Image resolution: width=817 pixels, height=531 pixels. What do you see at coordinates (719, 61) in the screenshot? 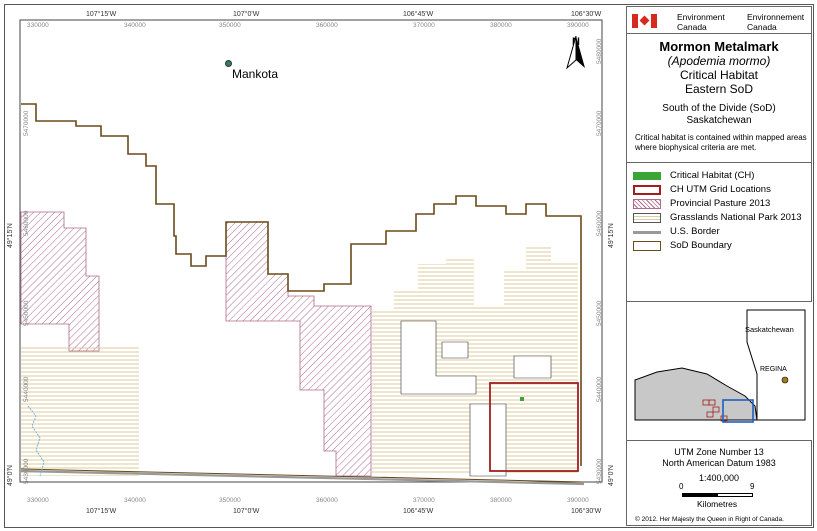
I see `species-scientific-name: (Apodemia mormo)` at bounding box center [719, 61].